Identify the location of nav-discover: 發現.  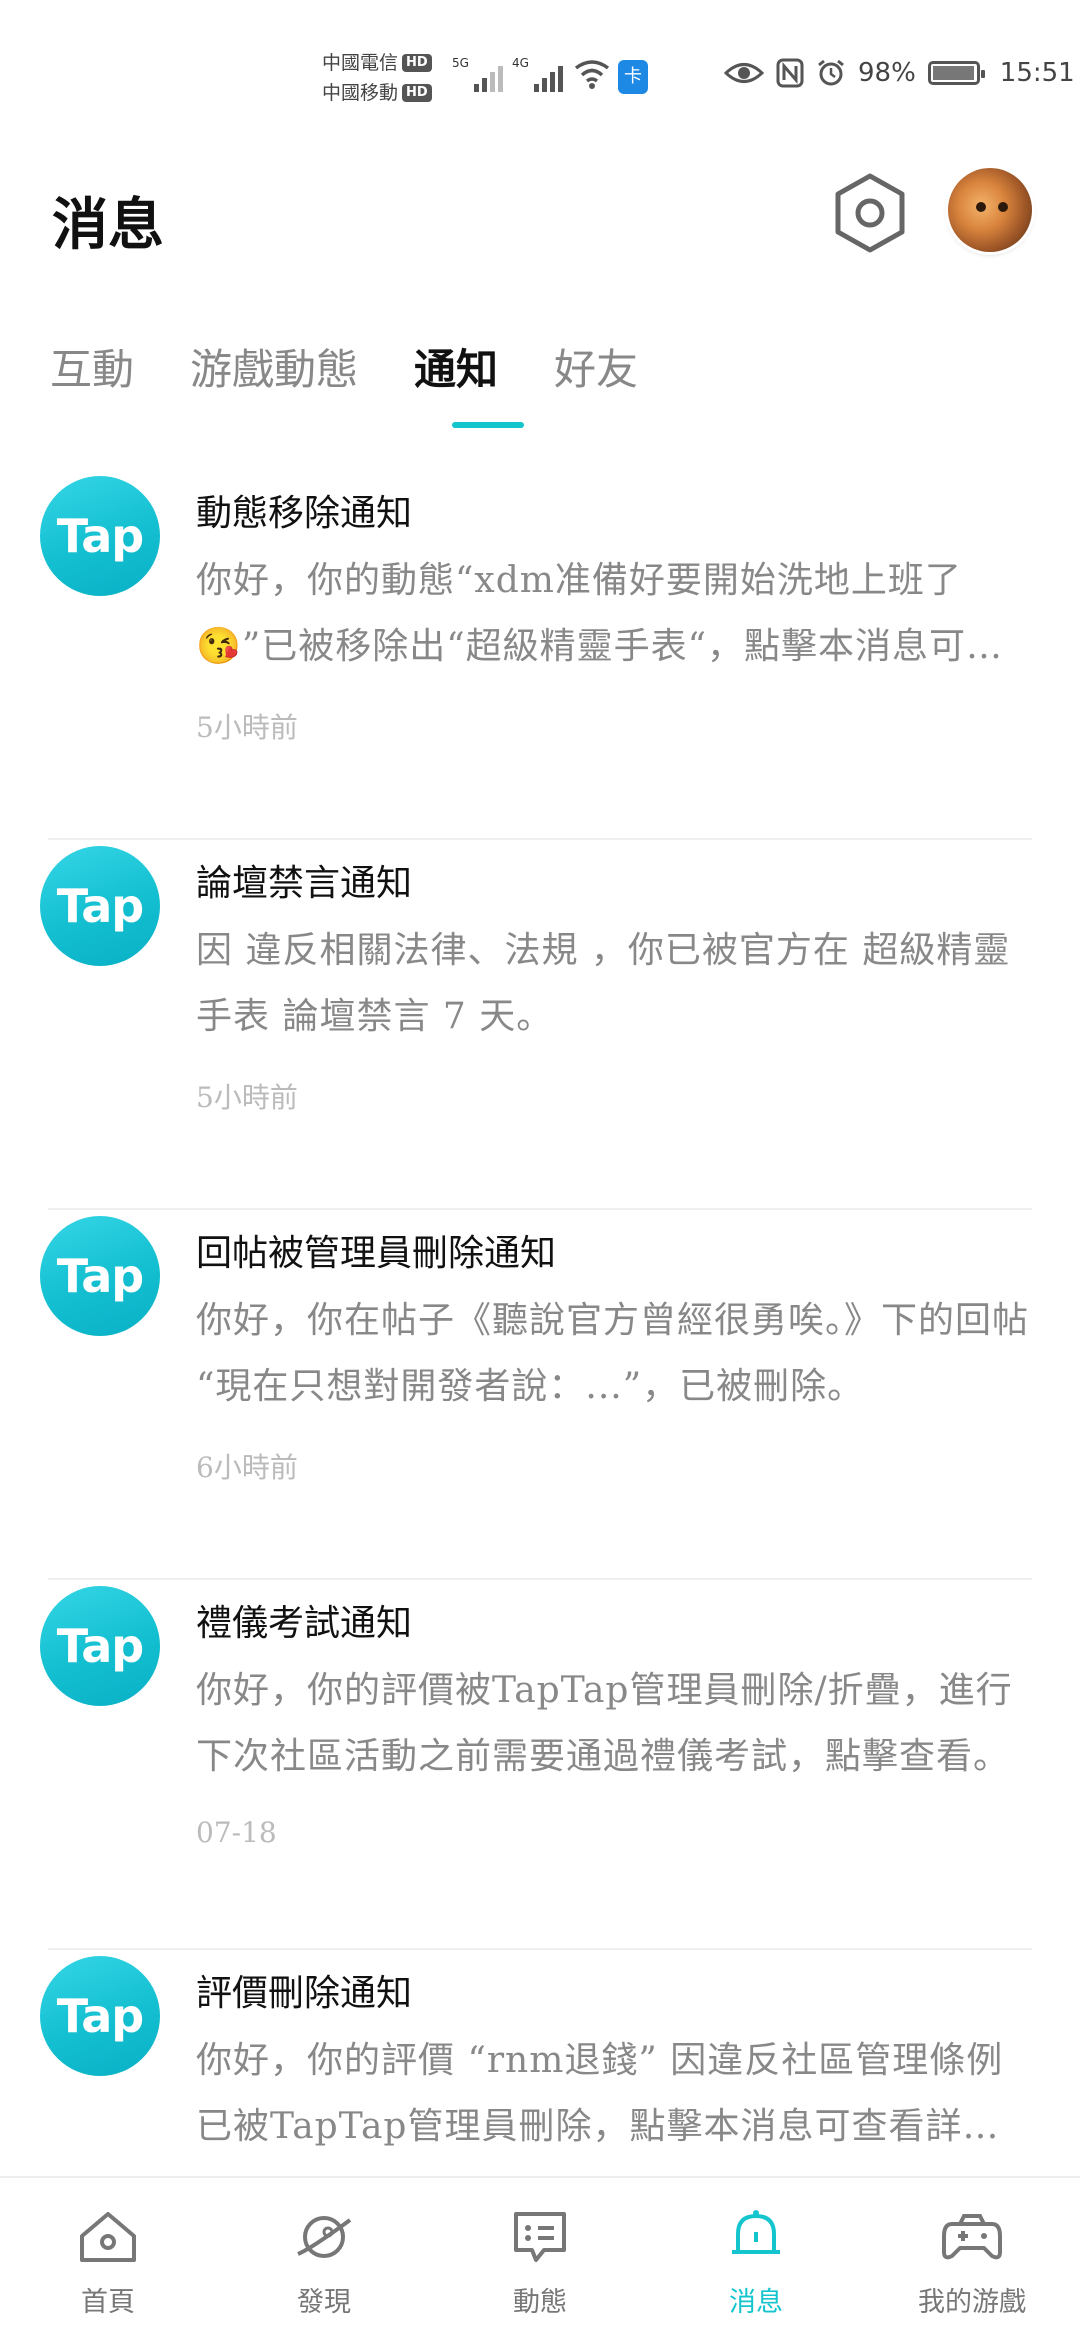
(324, 2260).